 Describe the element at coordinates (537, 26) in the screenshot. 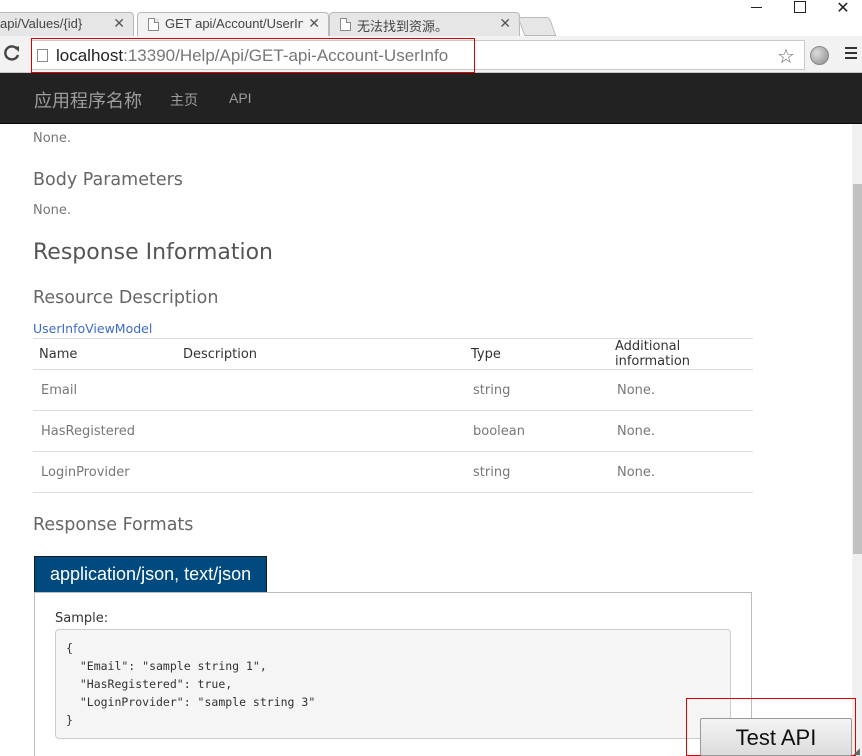

I see `new-tab-button` at that location.